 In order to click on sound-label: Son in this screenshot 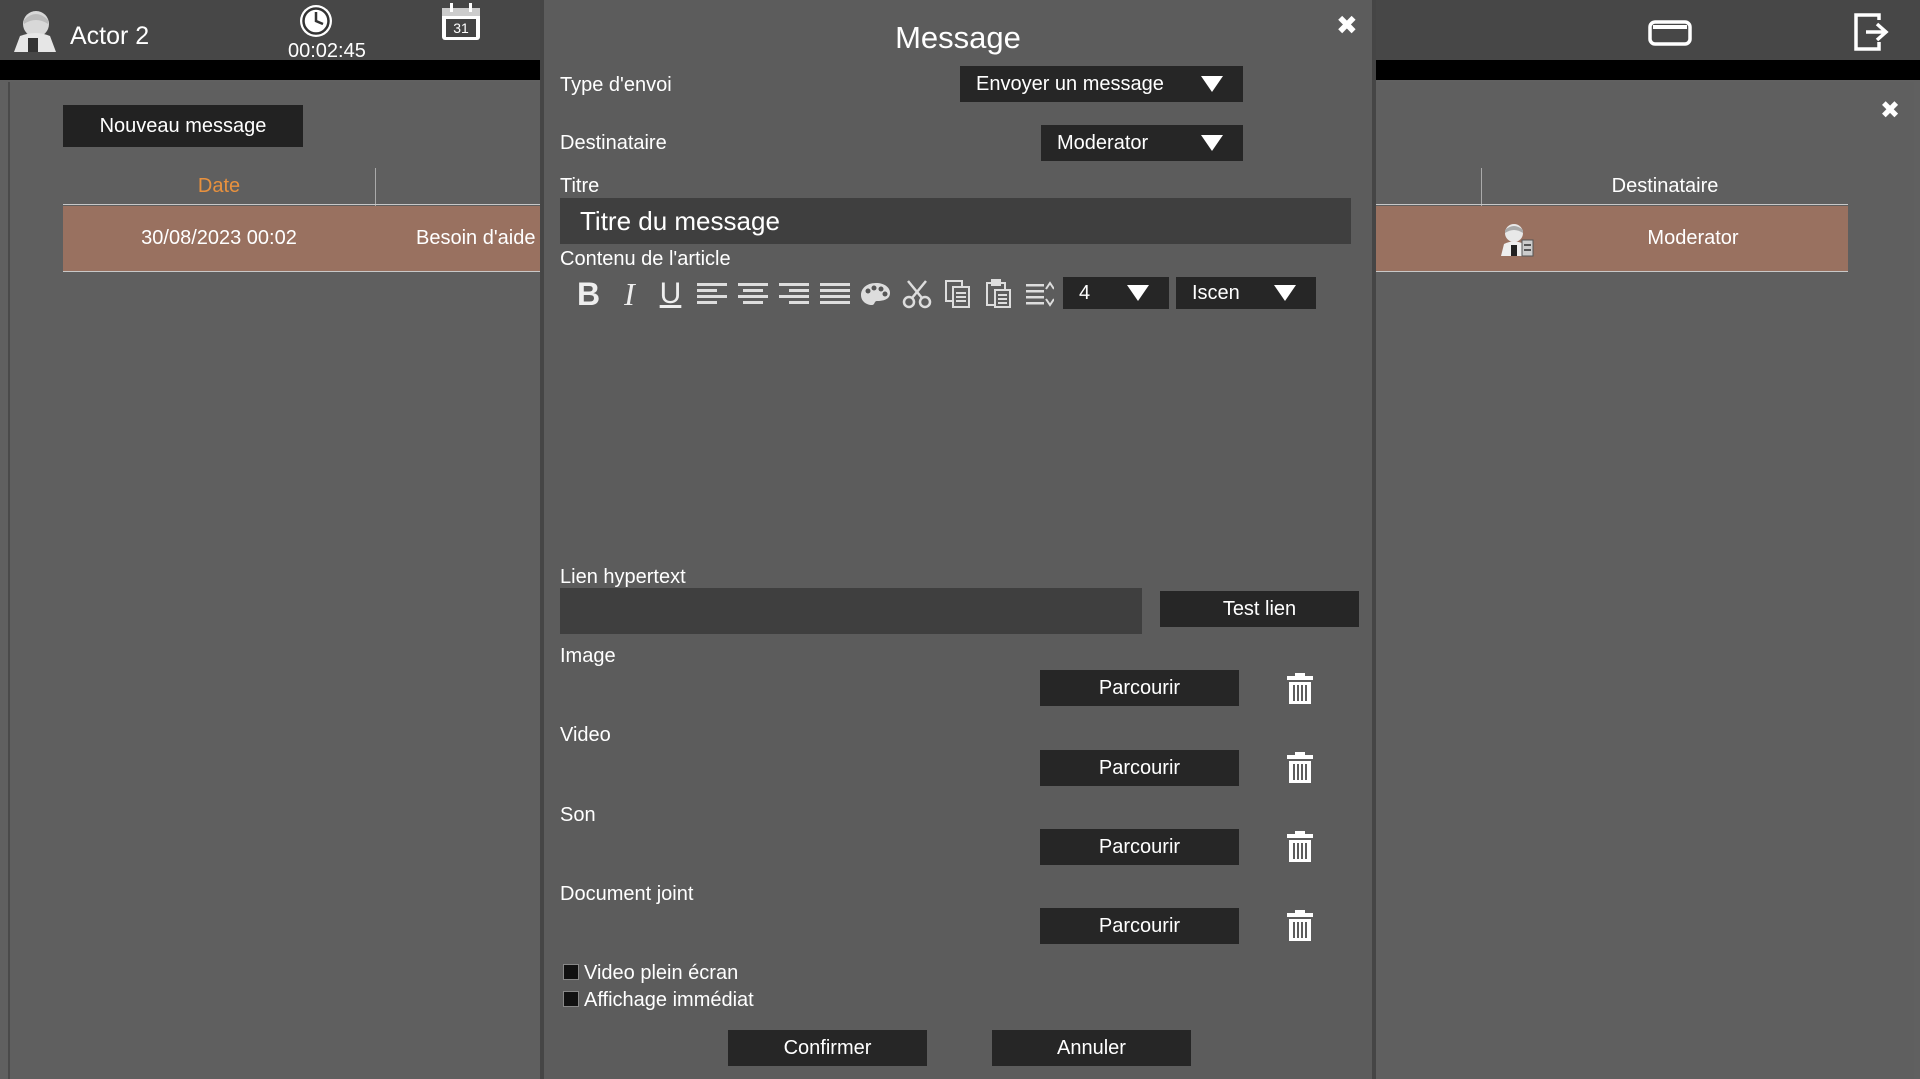, I will do `click(578, 815)`.